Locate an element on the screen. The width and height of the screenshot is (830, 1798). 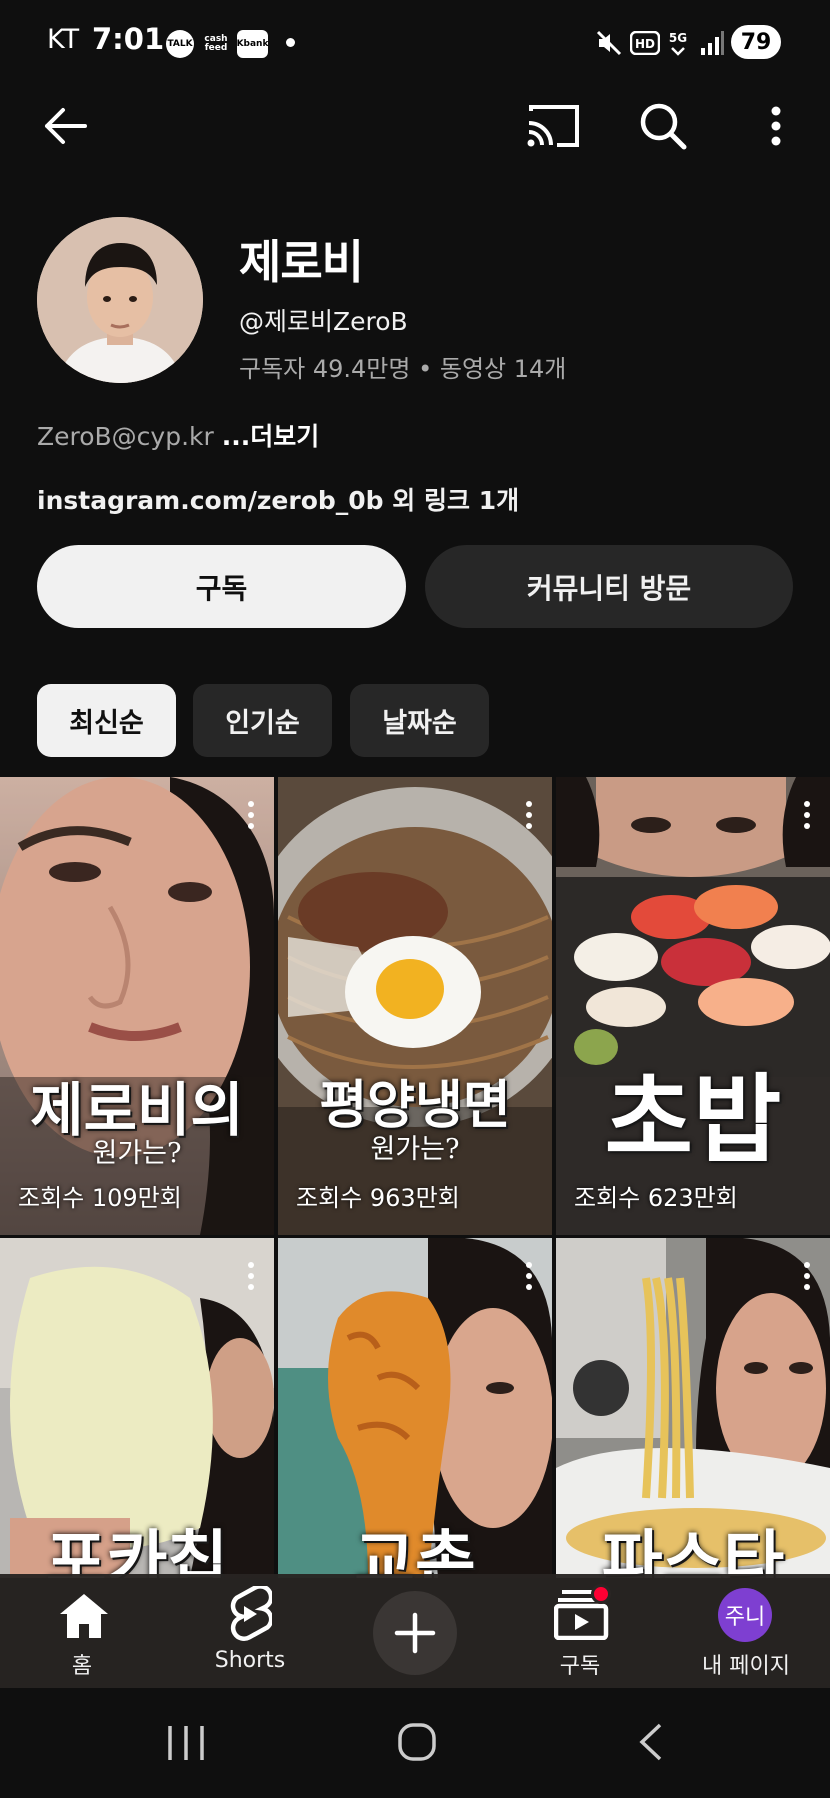
short-title: 교촌 is located at coordinates (415, 1550).